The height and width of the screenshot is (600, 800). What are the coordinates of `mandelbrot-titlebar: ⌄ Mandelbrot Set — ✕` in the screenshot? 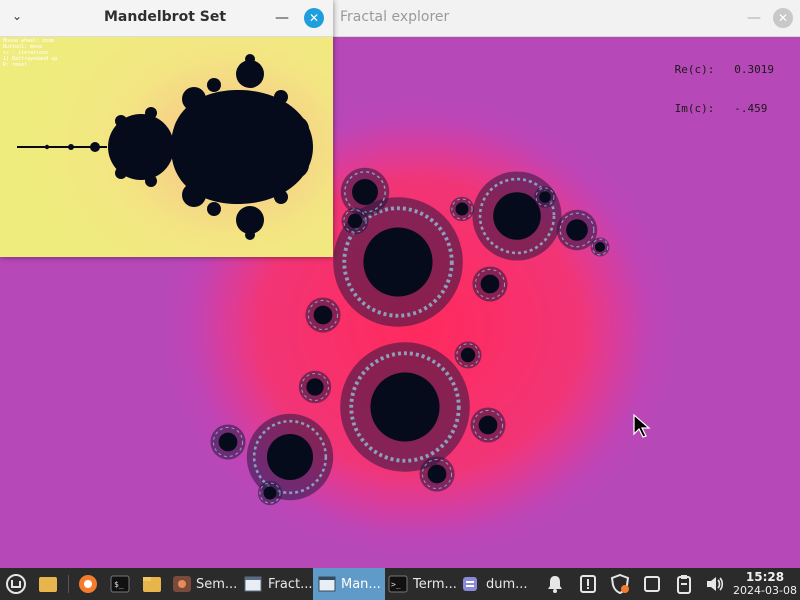 It's located at (166, 18).